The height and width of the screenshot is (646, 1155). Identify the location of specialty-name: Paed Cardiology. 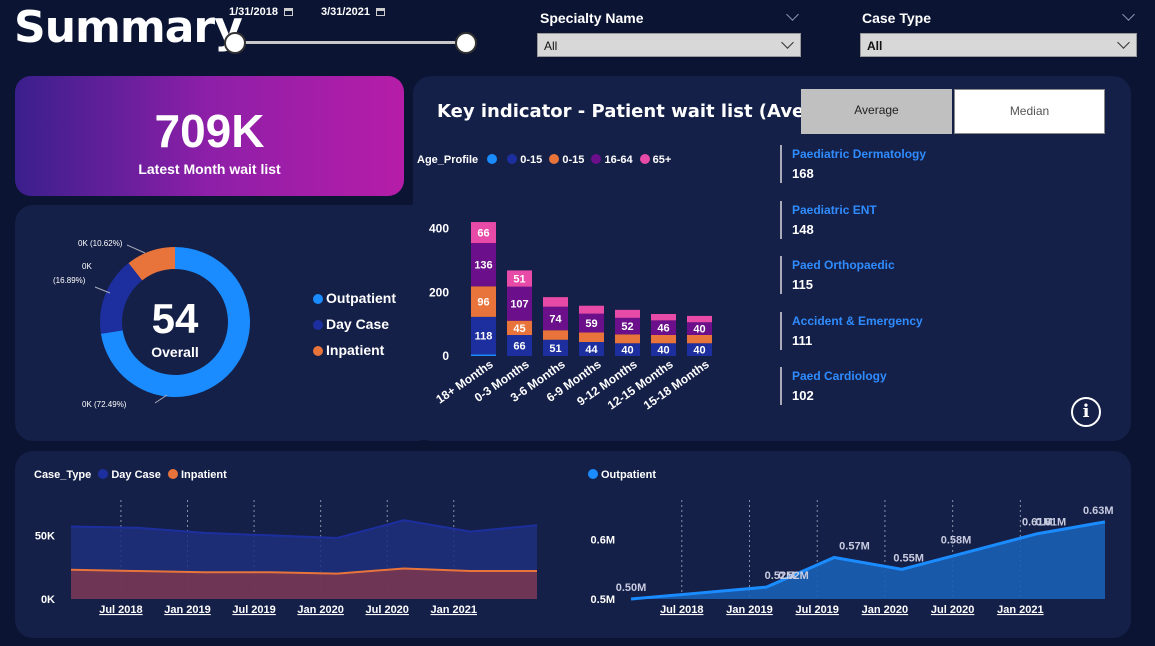
(839, 376).